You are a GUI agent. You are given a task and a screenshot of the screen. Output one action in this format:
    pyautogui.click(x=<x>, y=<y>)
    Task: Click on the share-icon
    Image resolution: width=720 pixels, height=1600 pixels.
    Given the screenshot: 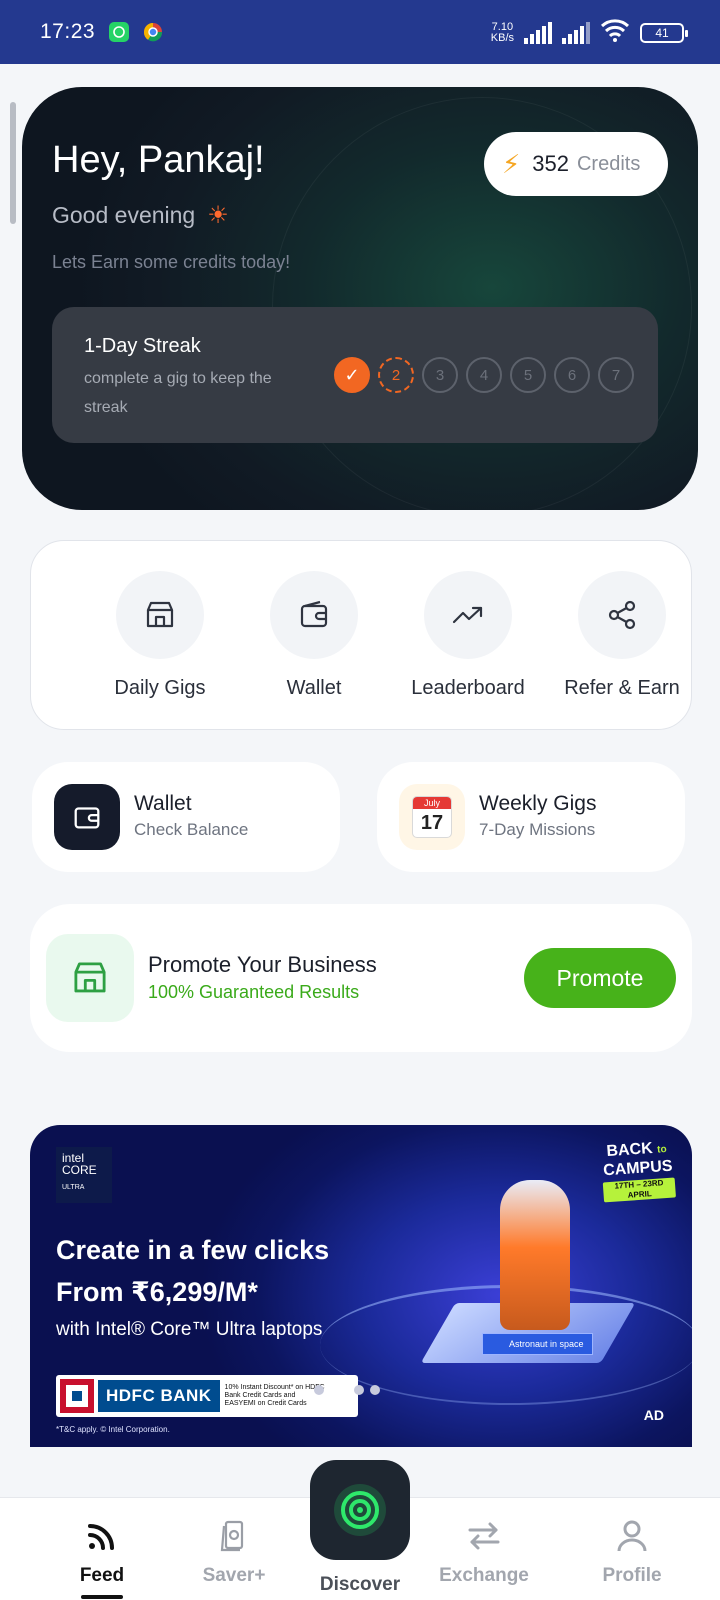 What is the action you would take?
    pyautogui.click(x=622, y=615)
    